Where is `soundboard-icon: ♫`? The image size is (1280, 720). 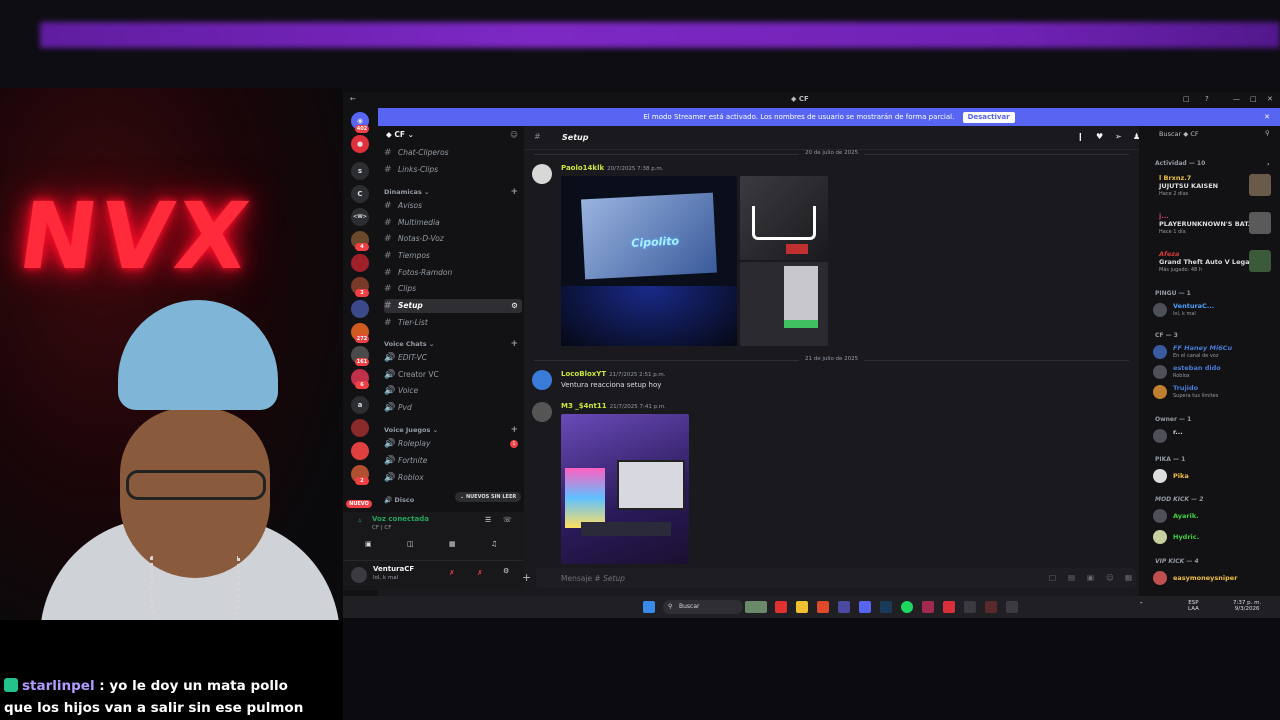
soundboard-icon: ♫ is located at coordinates (494, 544).